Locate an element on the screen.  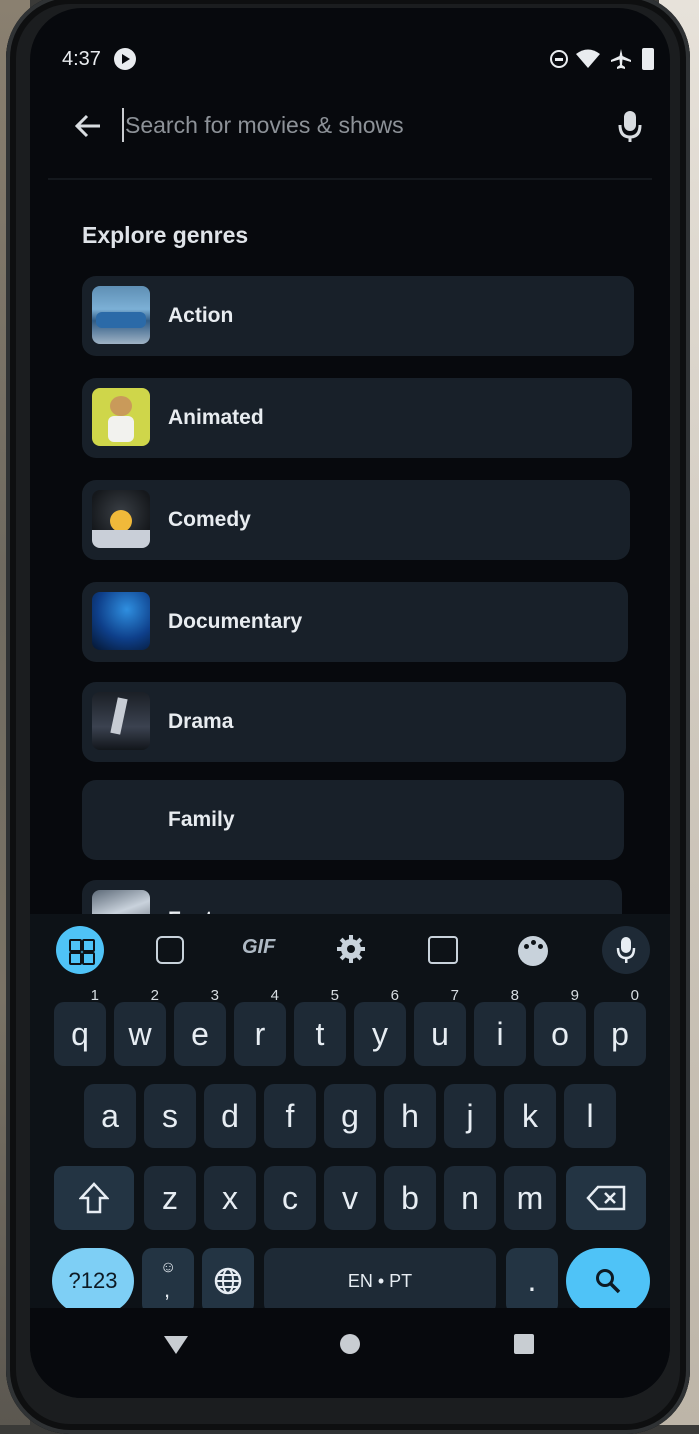
key-s: s is located at coordinates (170, 1116).